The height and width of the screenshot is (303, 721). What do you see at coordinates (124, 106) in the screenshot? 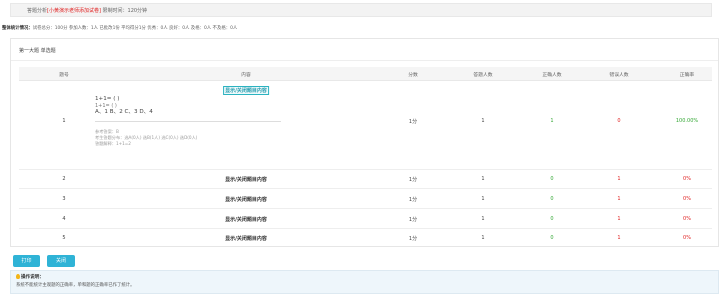
I see `question-text: 1+1= ( ) 1+1= ( ) A、1 B、2 C、3 D、4` at bounding box center [124, 106].